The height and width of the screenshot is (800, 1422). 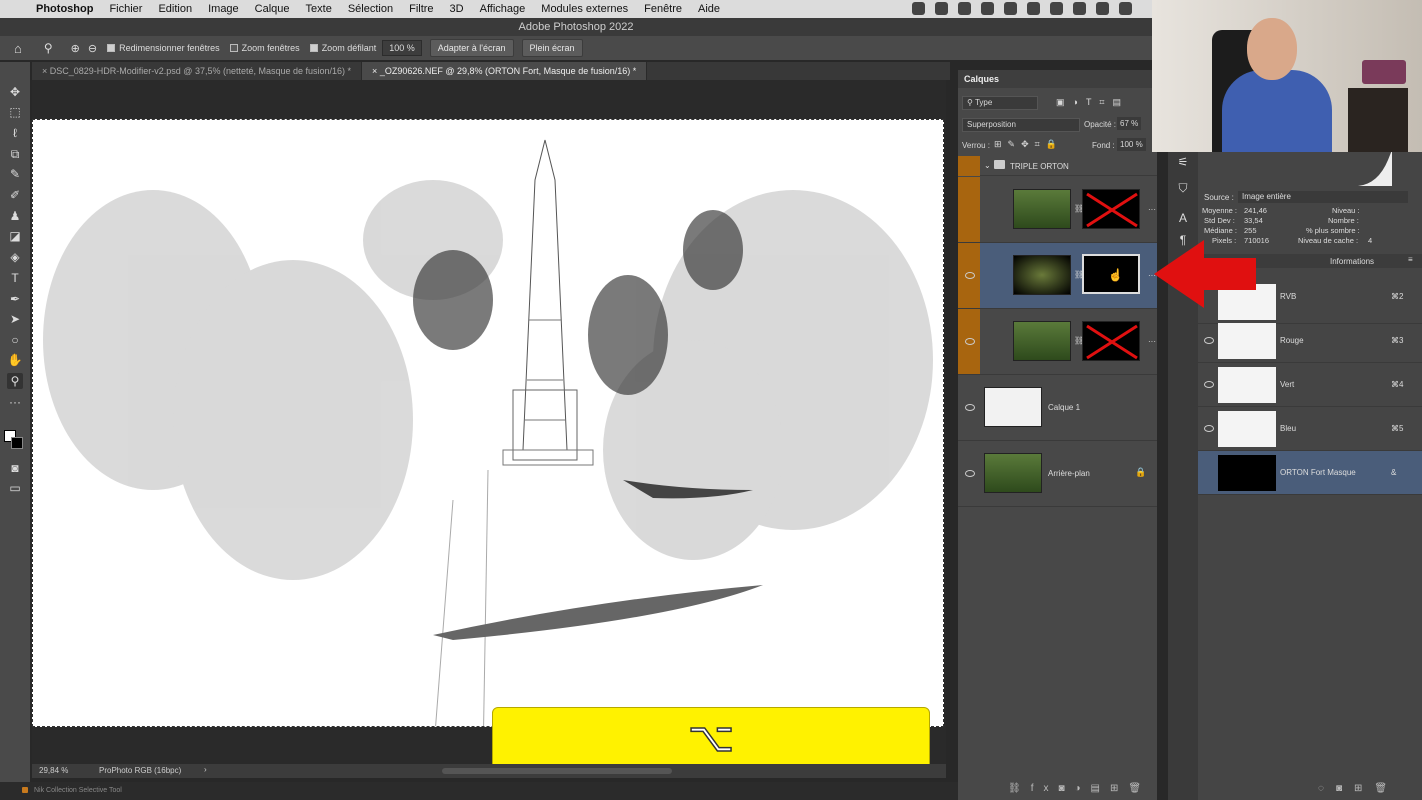 I want to click on source-select: Image entière, so click(x=1323, y=197).